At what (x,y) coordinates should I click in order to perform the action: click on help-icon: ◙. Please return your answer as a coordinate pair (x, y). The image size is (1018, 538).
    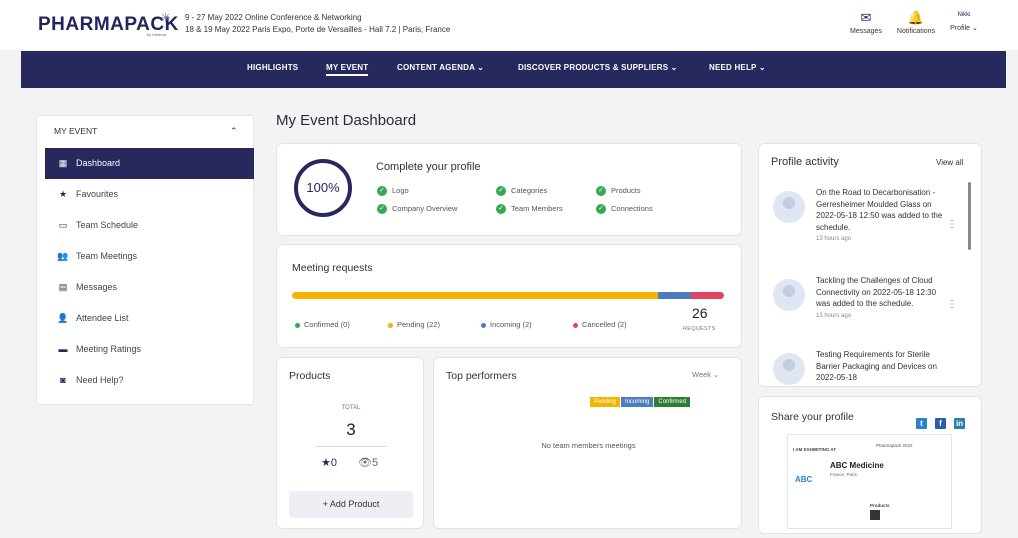
    Looking at the image, I should click on (63, 380).